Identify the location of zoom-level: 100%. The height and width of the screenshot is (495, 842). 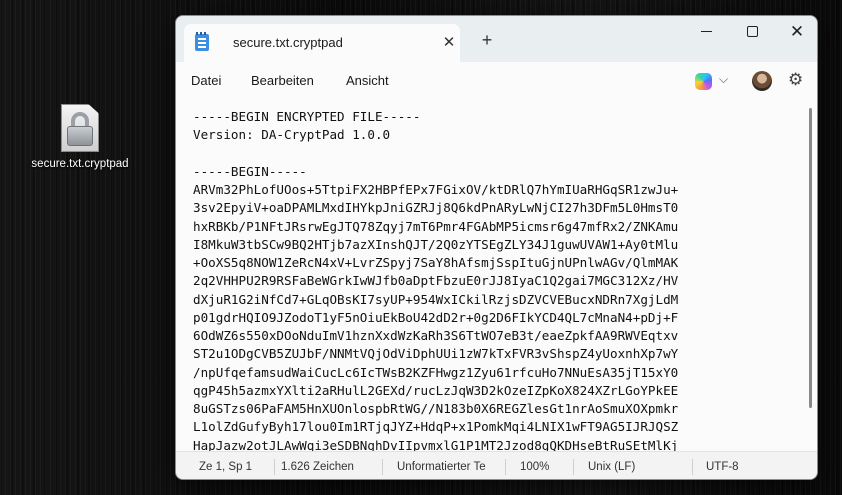
(534, 467).